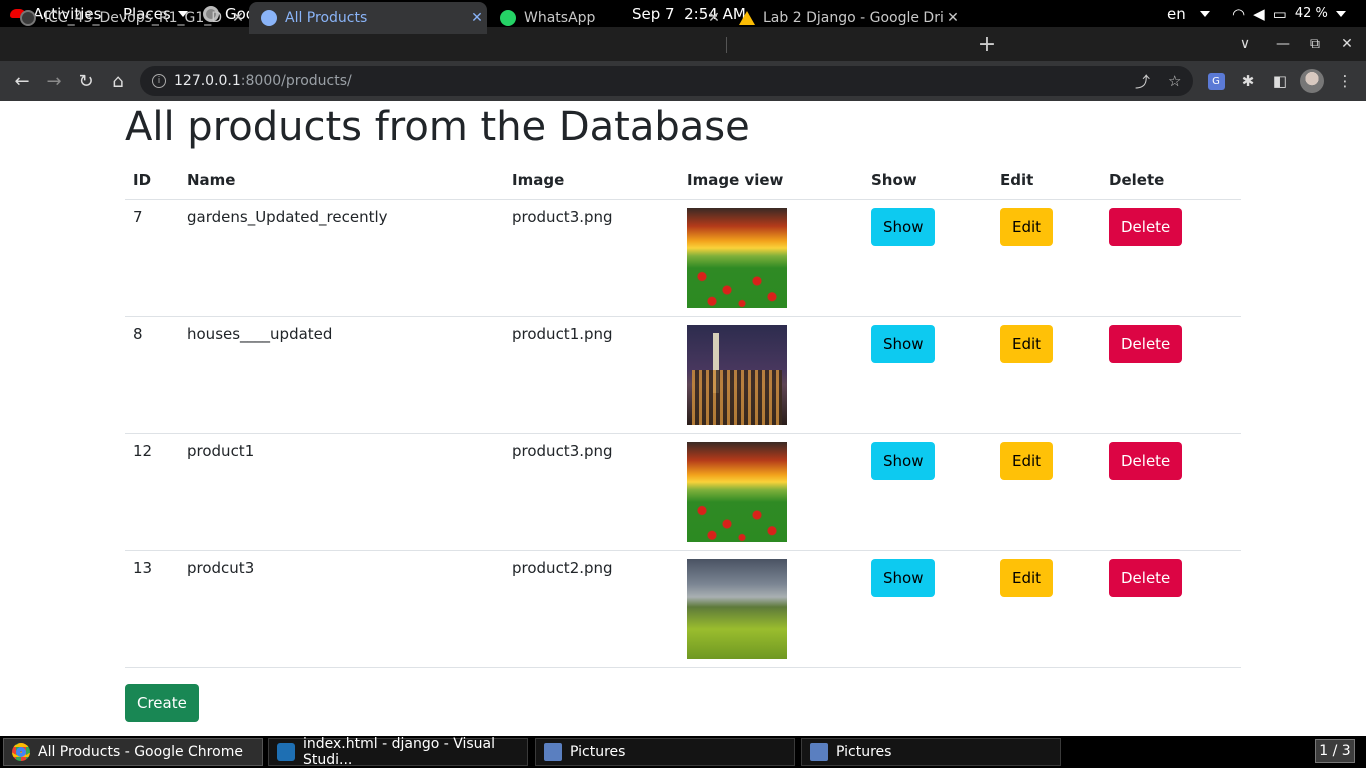 The width and height of the screenshot is (1366, 768). Describe the element at coordinates (28, 18) in the screenshot. I see `github-icon` at that location.